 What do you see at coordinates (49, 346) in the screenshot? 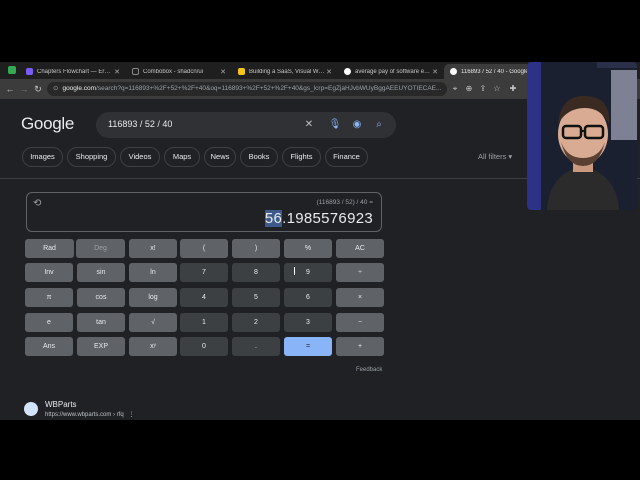
I see `key-ans: Ans` at bounding box center [49, 346].